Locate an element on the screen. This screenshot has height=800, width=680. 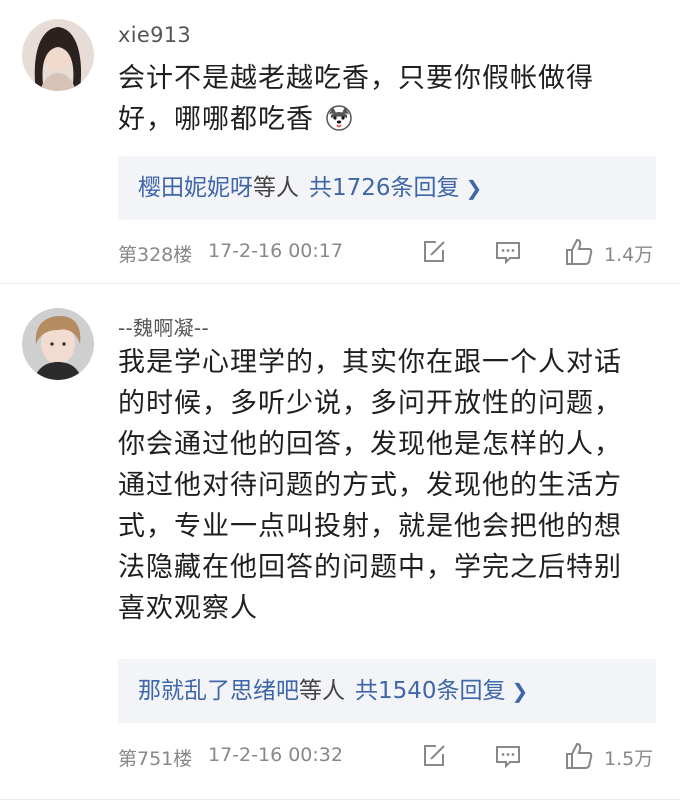
reply-summary-link: 樱田妮妮呀等人 共1726条回复 ❯ is located at coordinates (387, 188).